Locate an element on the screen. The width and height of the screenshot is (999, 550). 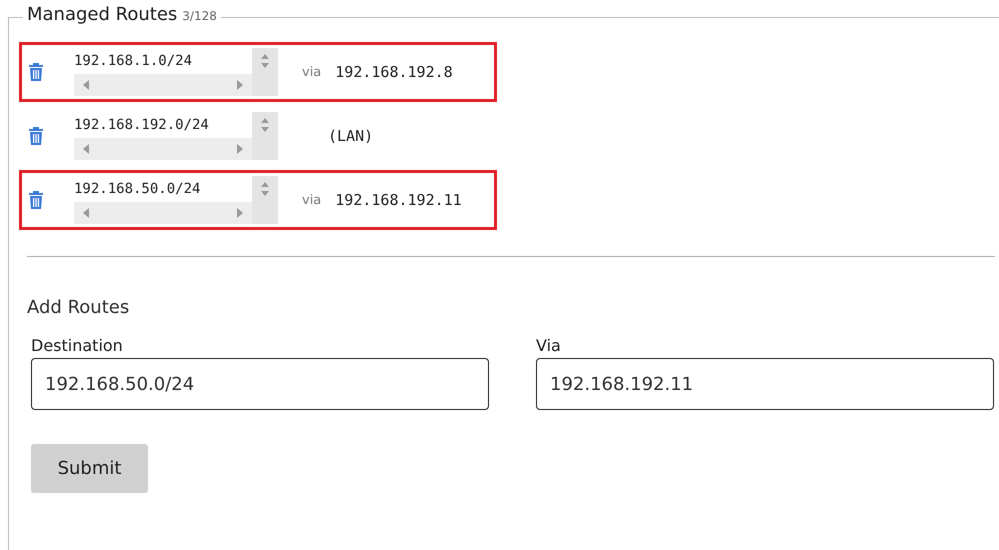
route-field: 192.168.192.0/24 is located at coordinates (176, 136).